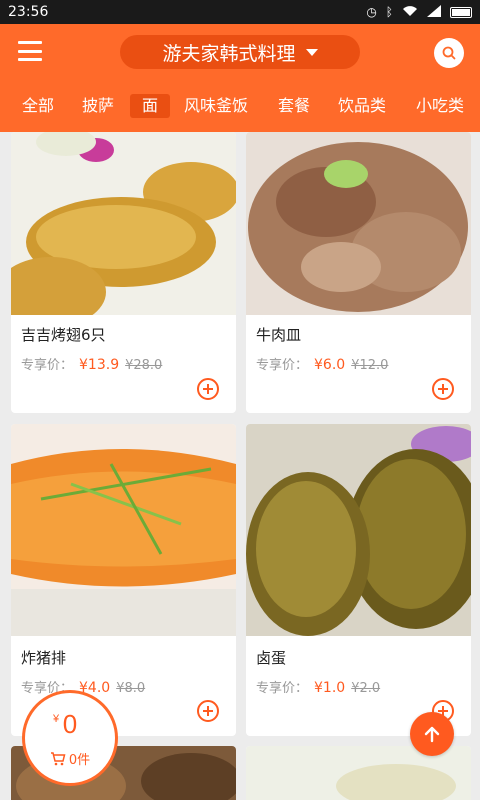 The image size is (480, 800). Describe the element at coordinates (144, 365) in the screenshot. I see `original-price: ¥28.0` at that location.